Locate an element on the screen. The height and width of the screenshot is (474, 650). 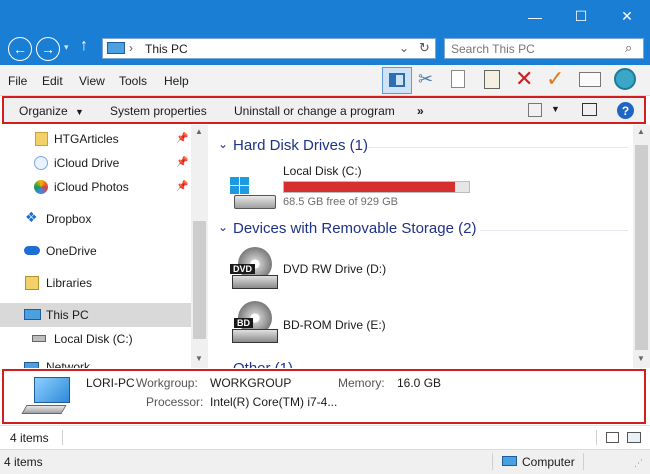
bottom-status-bar: 4 items Computer ⋰ is located at coordinates (325, 461).